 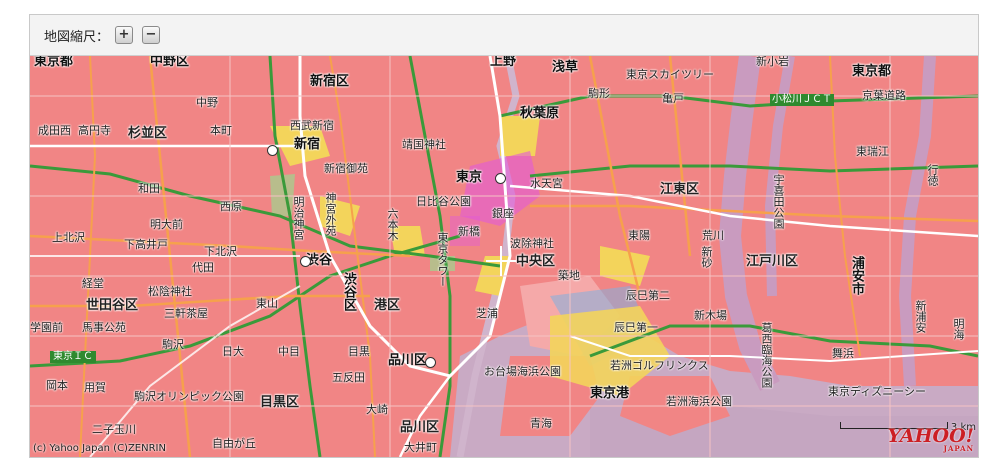 I want to click on label-shinsuna: 新砂, so click(x=706, y=257).